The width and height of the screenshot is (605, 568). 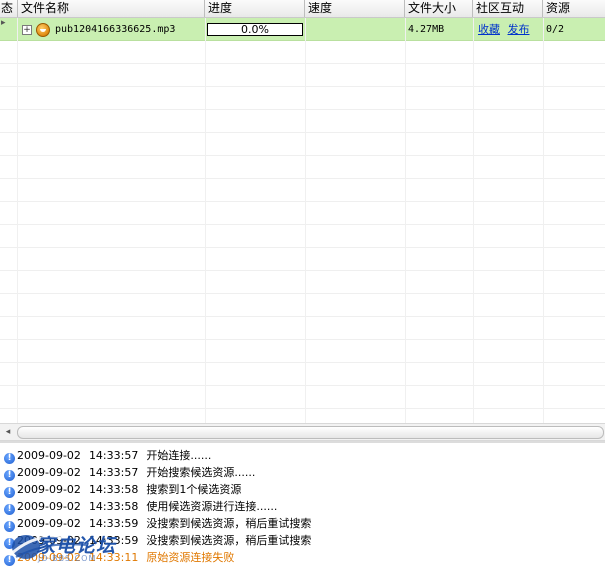 I want to click on column-file-size: 文件大小, so click(x=439, y=8).